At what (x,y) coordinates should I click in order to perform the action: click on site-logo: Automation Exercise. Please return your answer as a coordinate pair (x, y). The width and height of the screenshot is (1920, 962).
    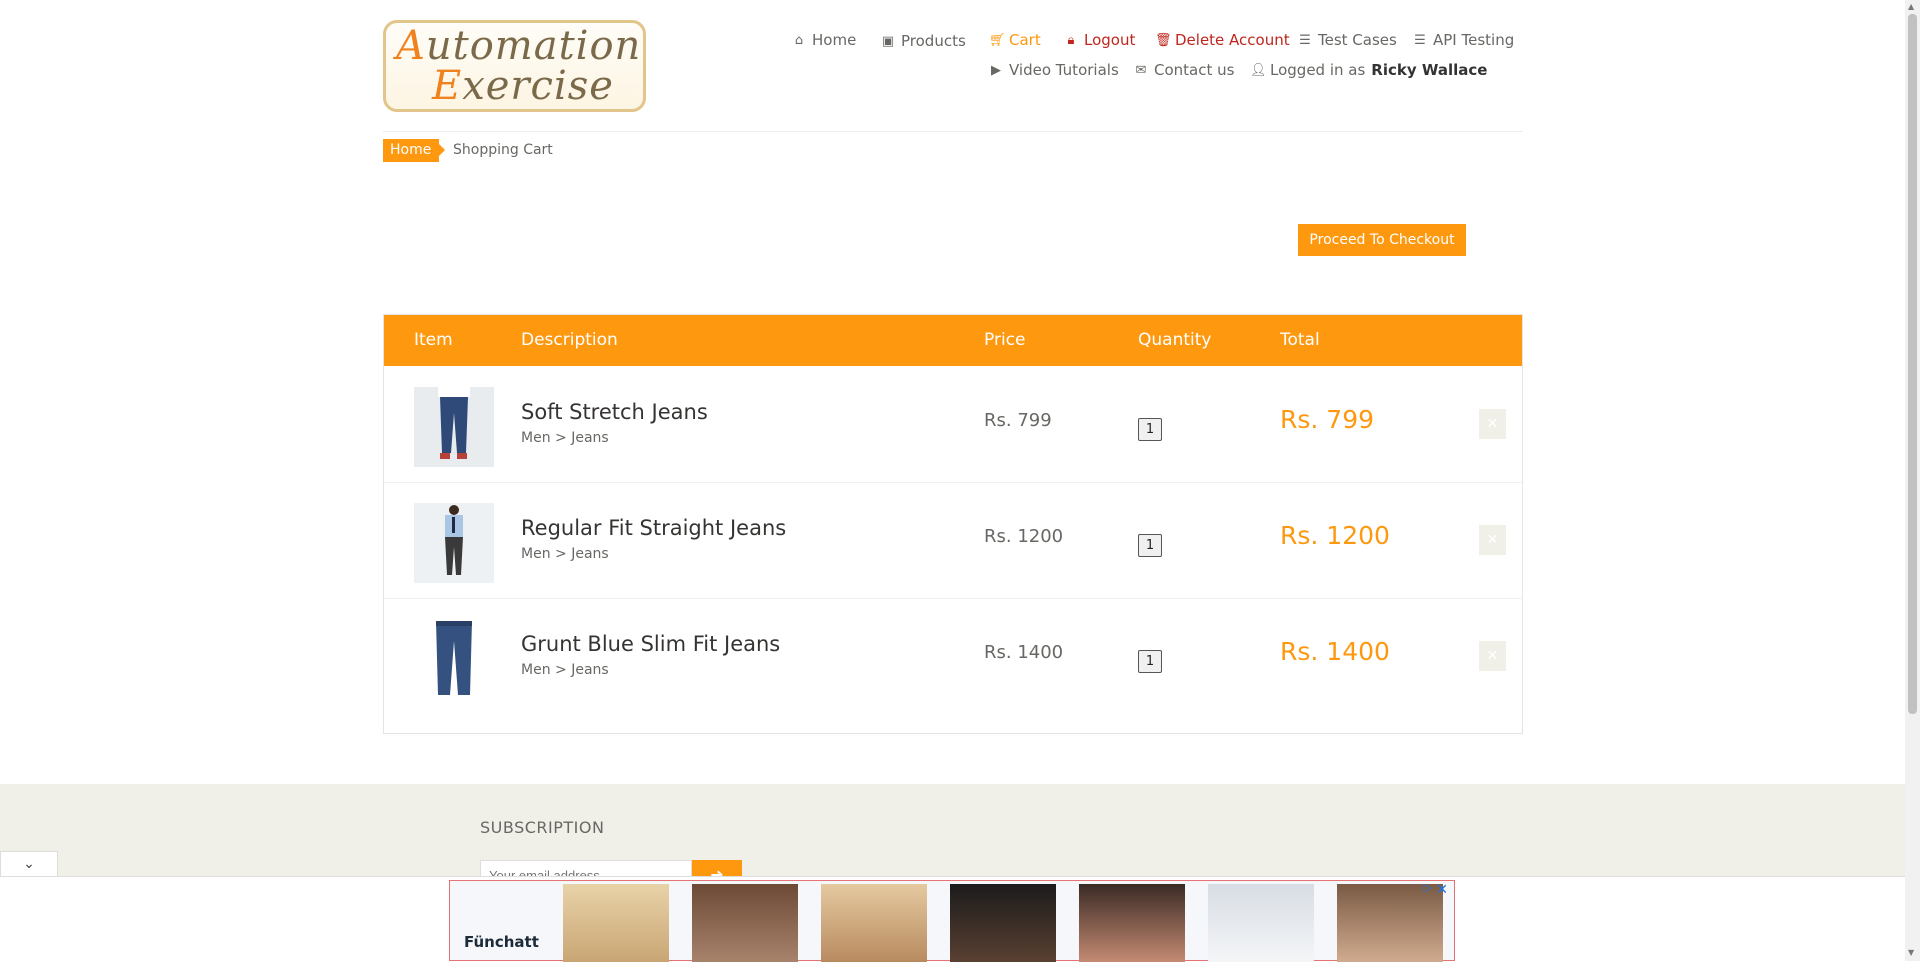
    Looking at the image, I should click on (514, 66).